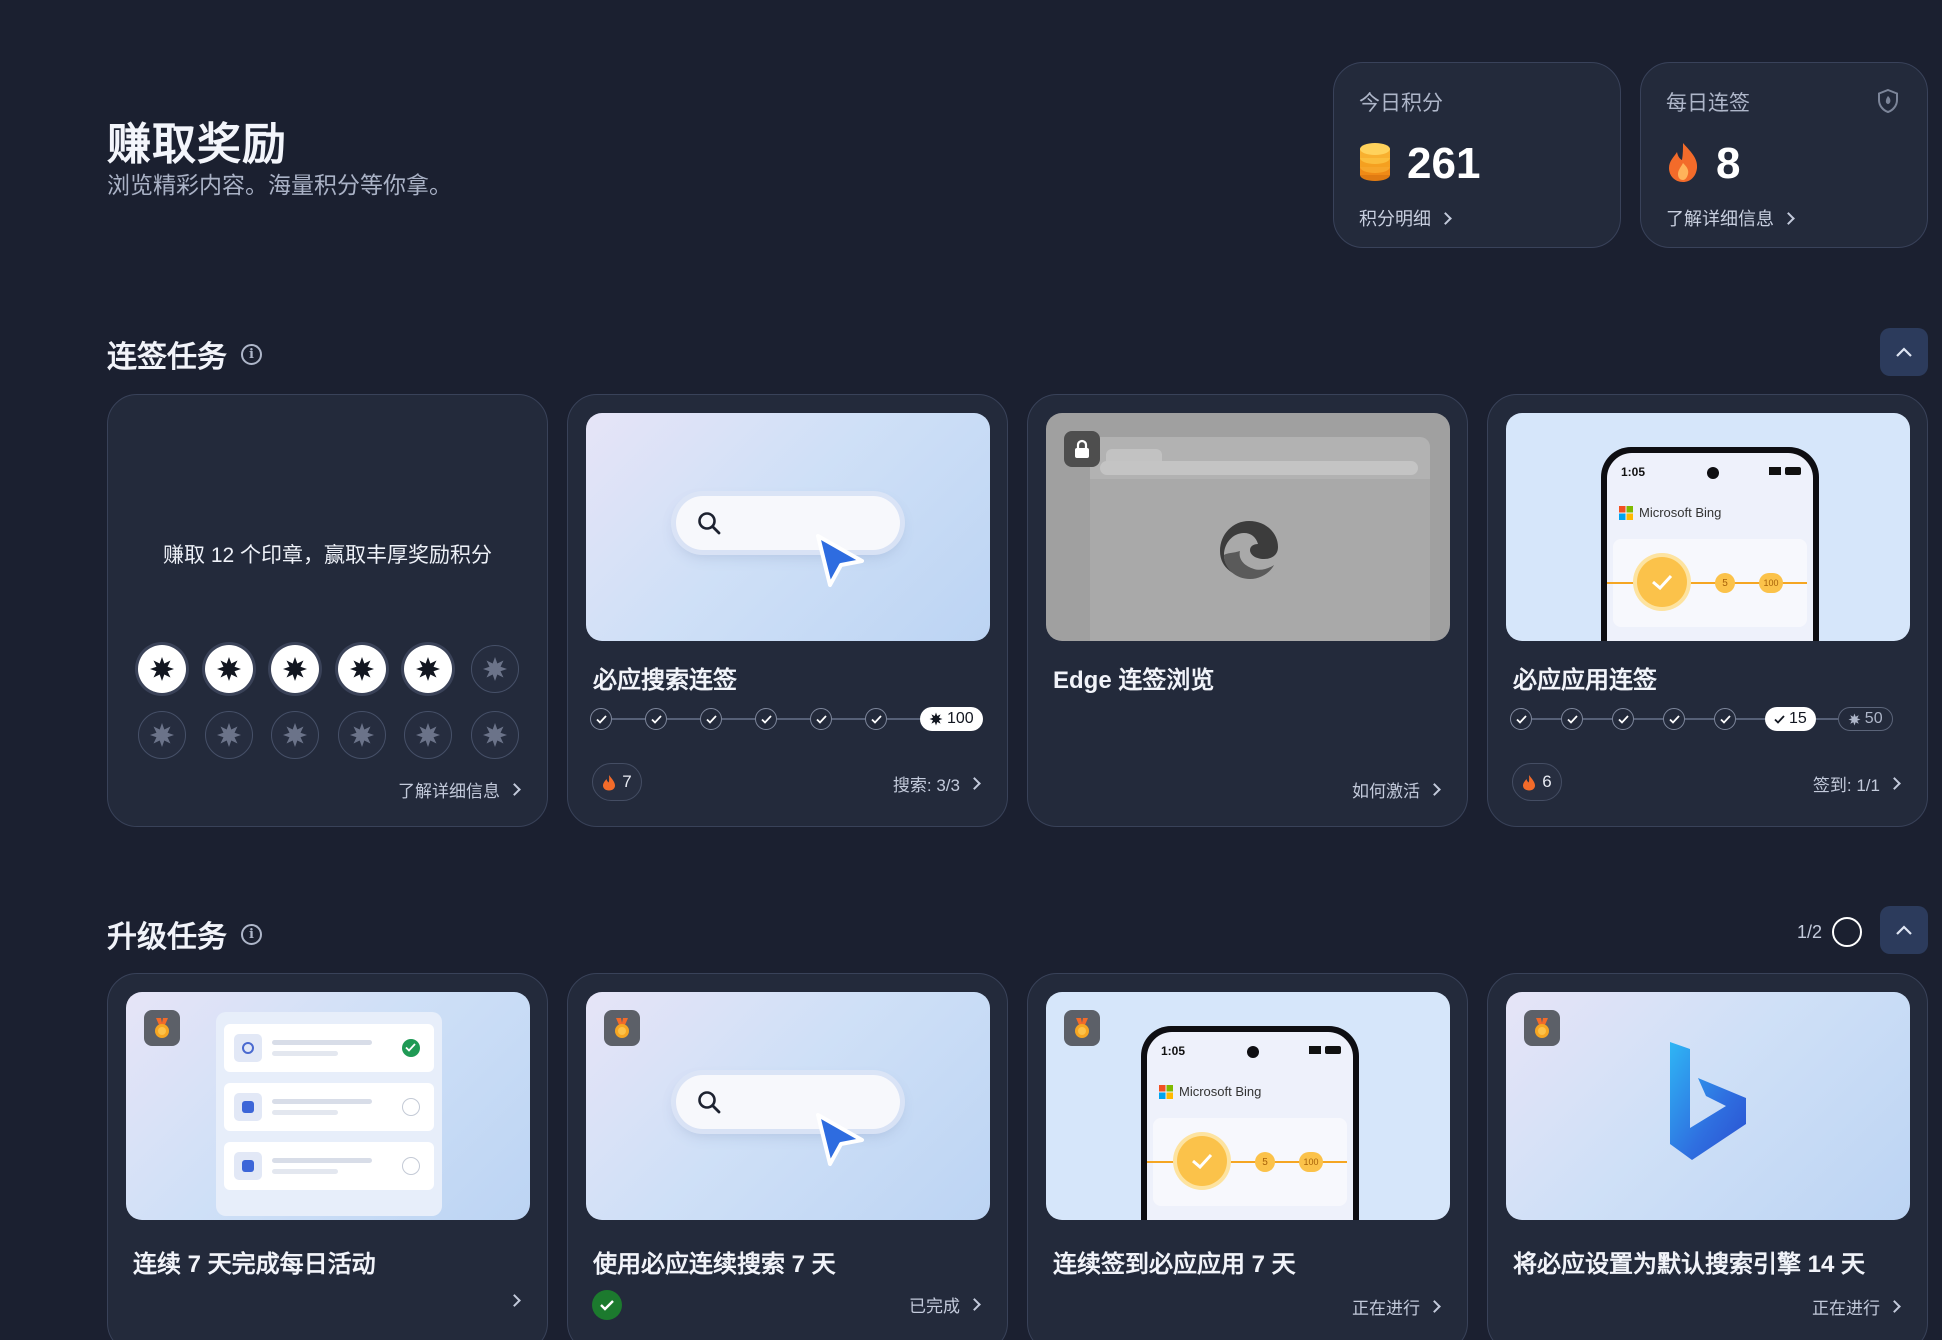 This screenshot has width=1942, height=1340. Describe the element at coordinates (248, 1107) in the screenshot. I see `chat-icon` at that location.